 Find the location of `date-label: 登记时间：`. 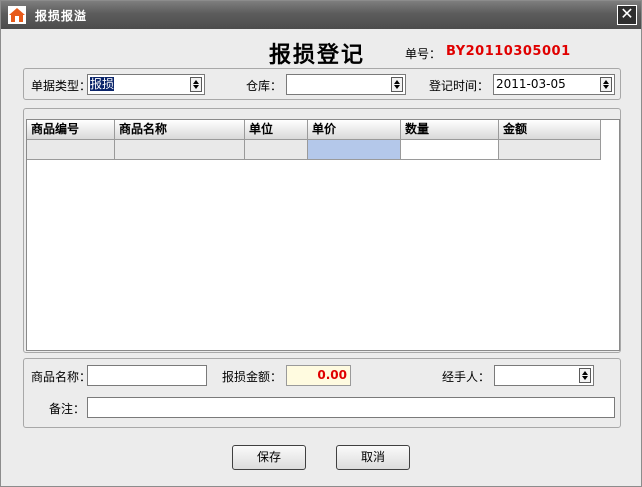

date-label: 登记时间： is located at coordinates (459, 86).